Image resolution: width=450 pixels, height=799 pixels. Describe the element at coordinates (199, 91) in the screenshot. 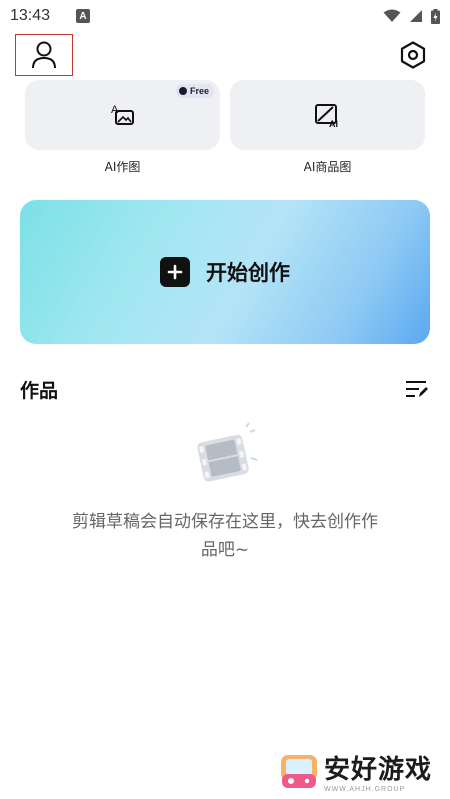

I see `free-badge-label: Free` at that location.